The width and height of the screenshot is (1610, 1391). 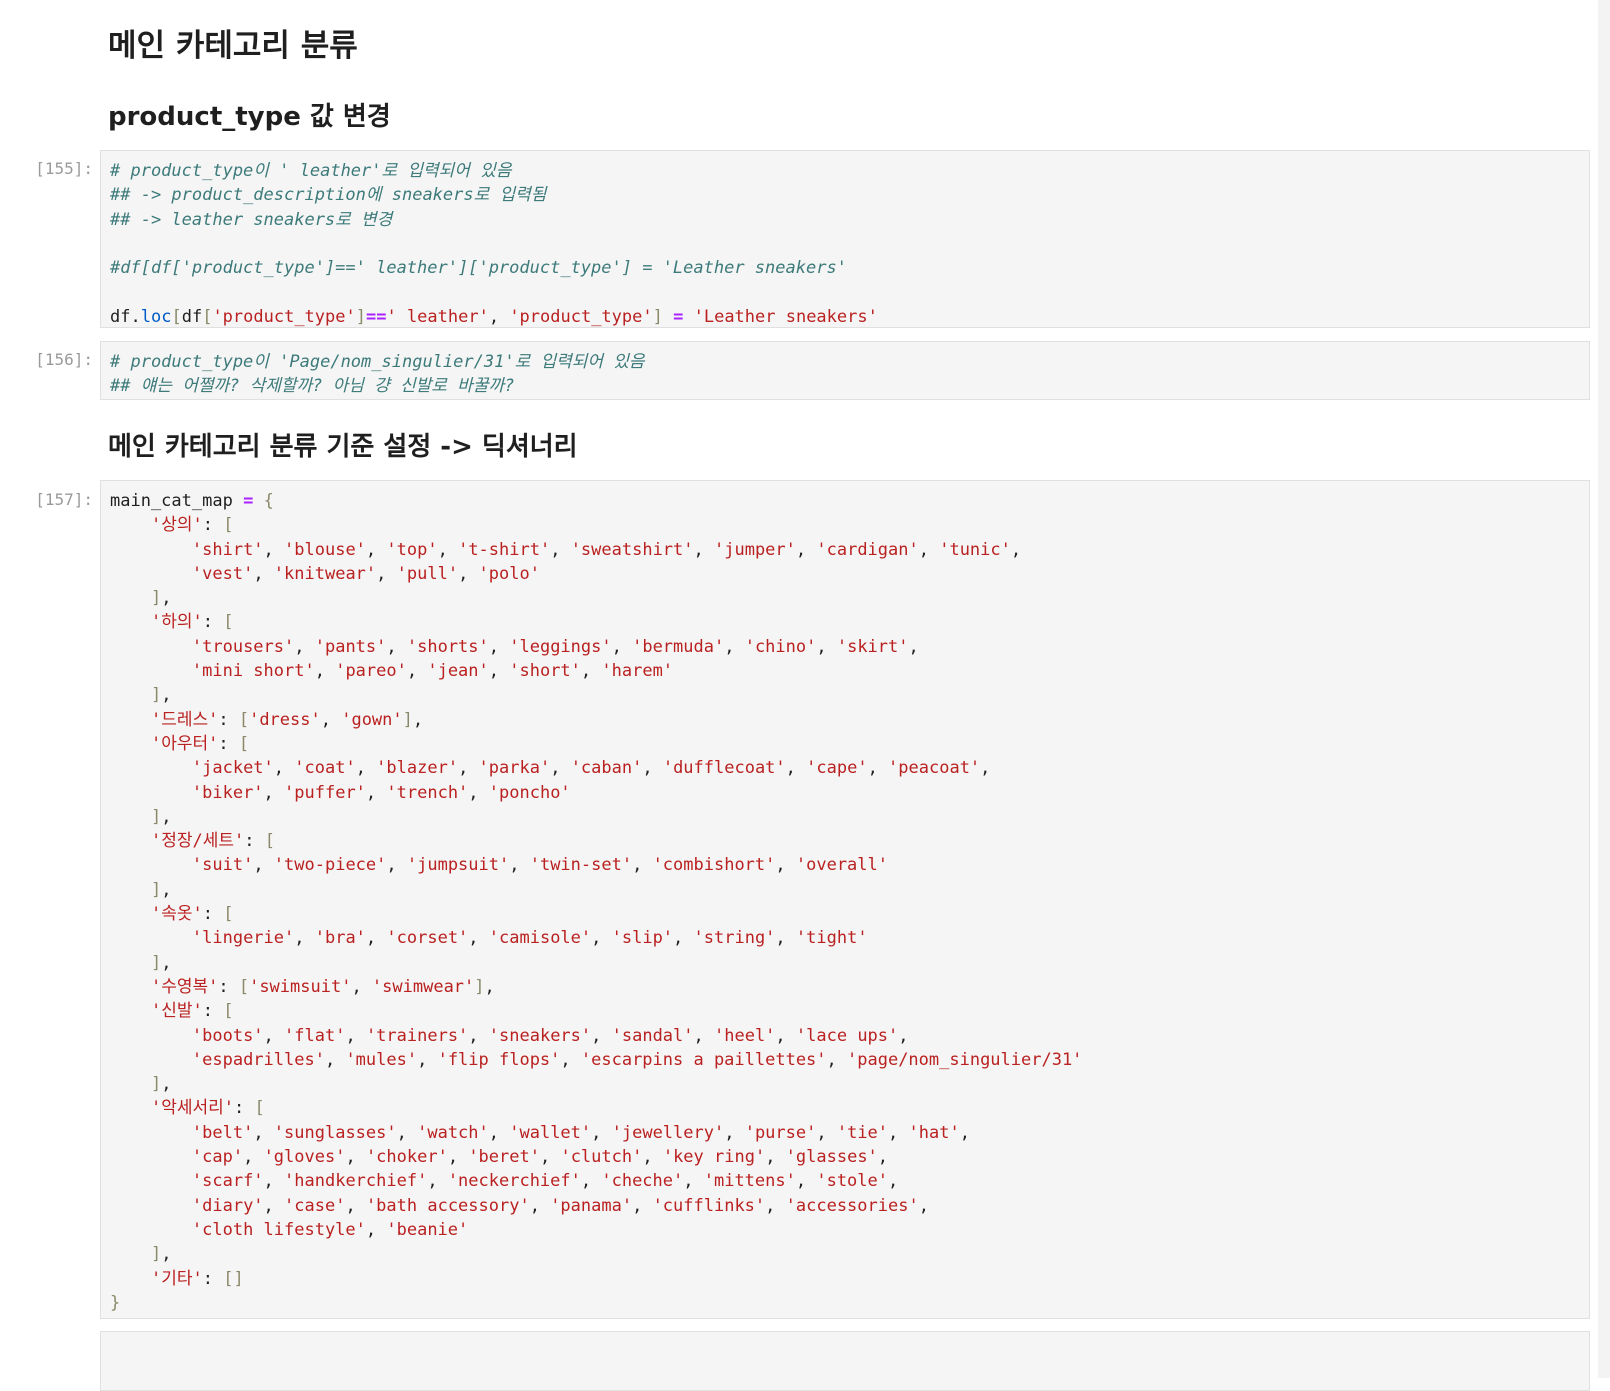 What do you see at coordinates (284, 316) in the screenshot?
I see `code-string: 'product_type'` at bounding box center [284, 316].